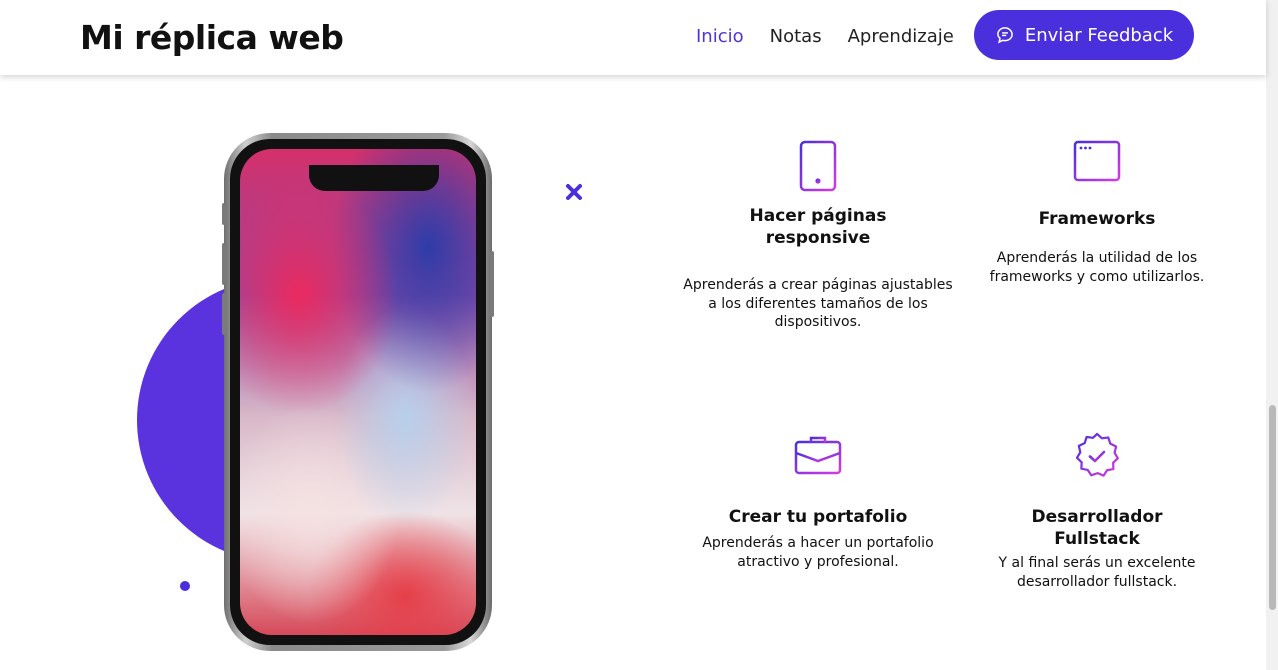 The width and height of the screenshot is (1278, 670). I want to click on decorative-cross-icon, so click(574, 192).